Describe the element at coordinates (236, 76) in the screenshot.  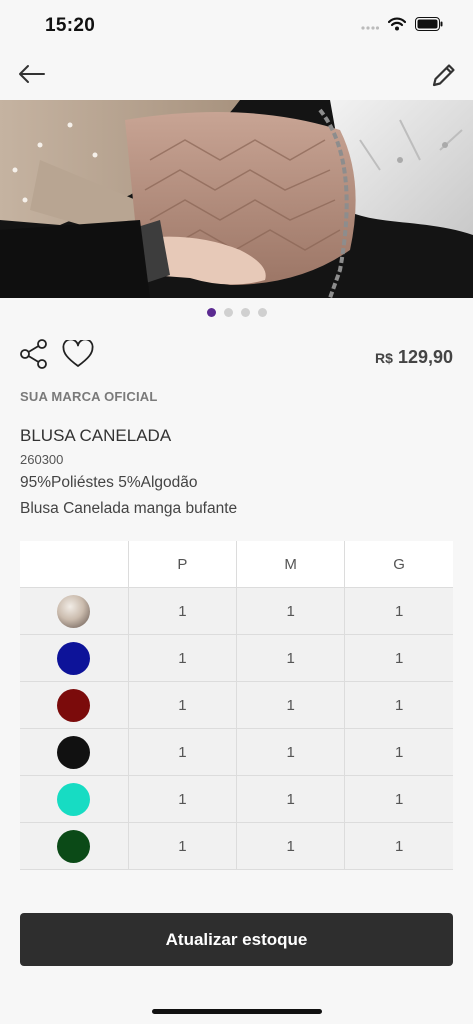
I see `nav-bar` at that location.